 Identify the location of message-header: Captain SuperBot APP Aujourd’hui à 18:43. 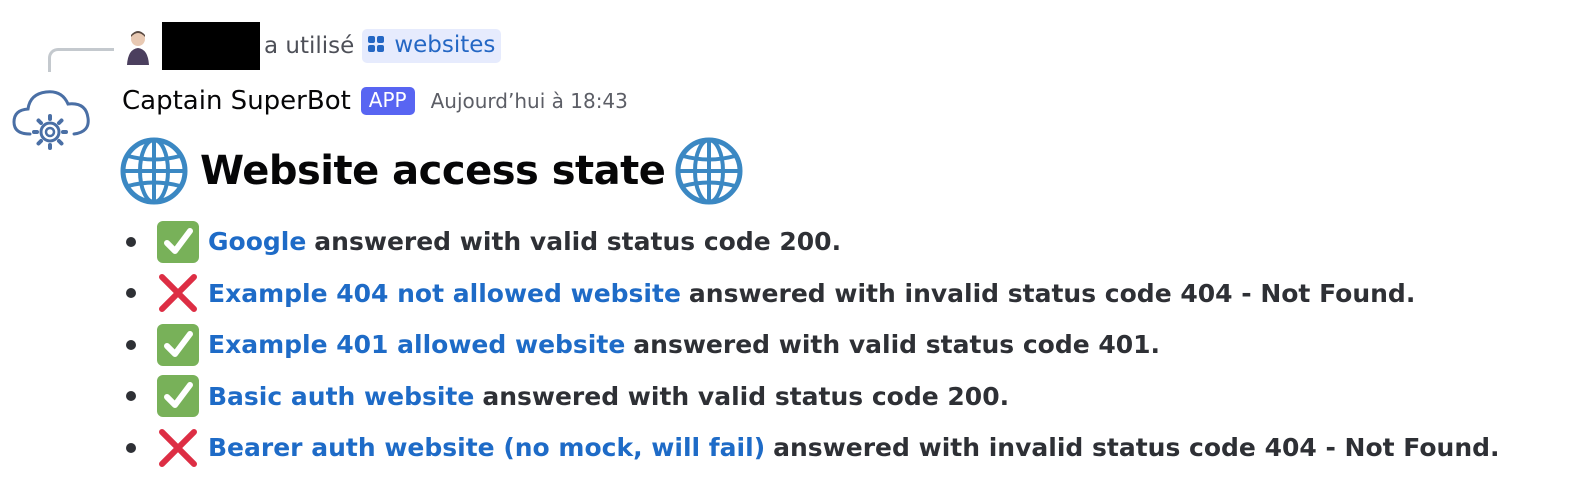
(375, 101).